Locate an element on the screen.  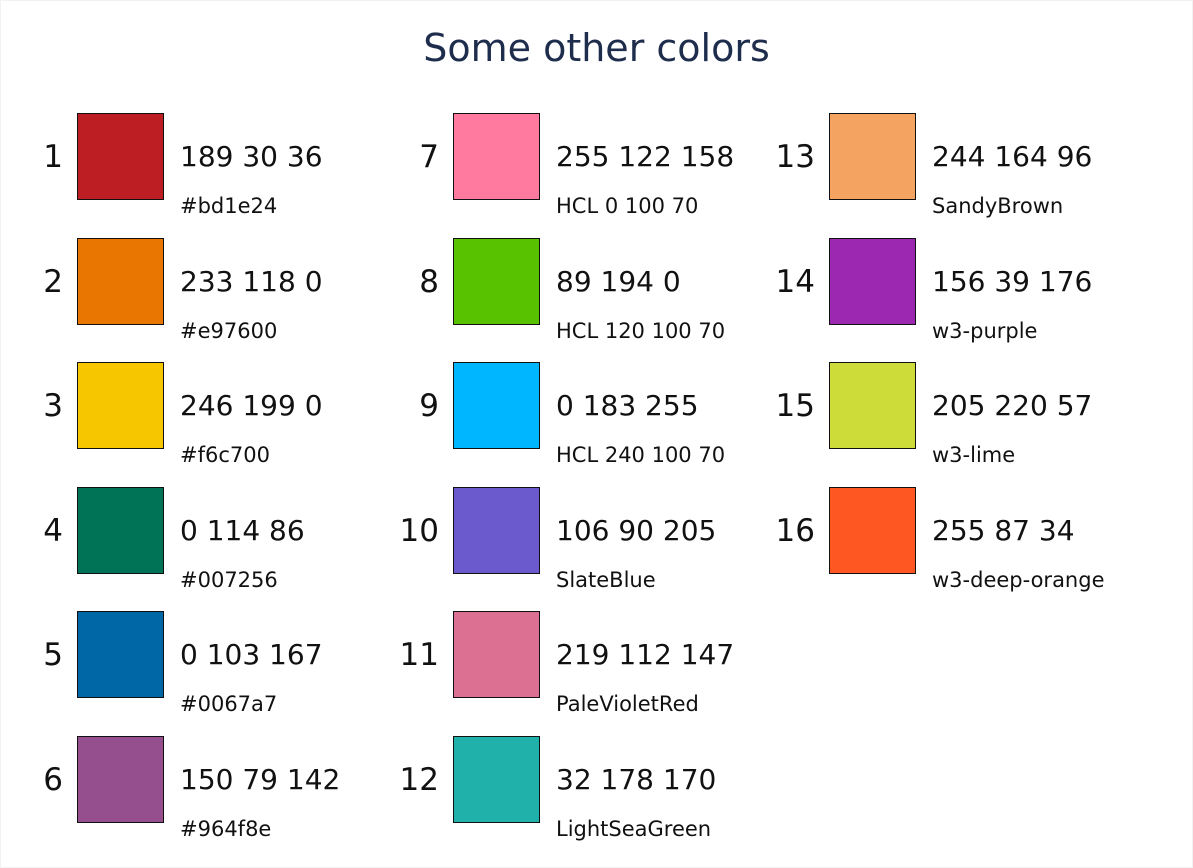
color-item: 1 189 30 36 #bd1e24 is located at coordinates (188, 168).